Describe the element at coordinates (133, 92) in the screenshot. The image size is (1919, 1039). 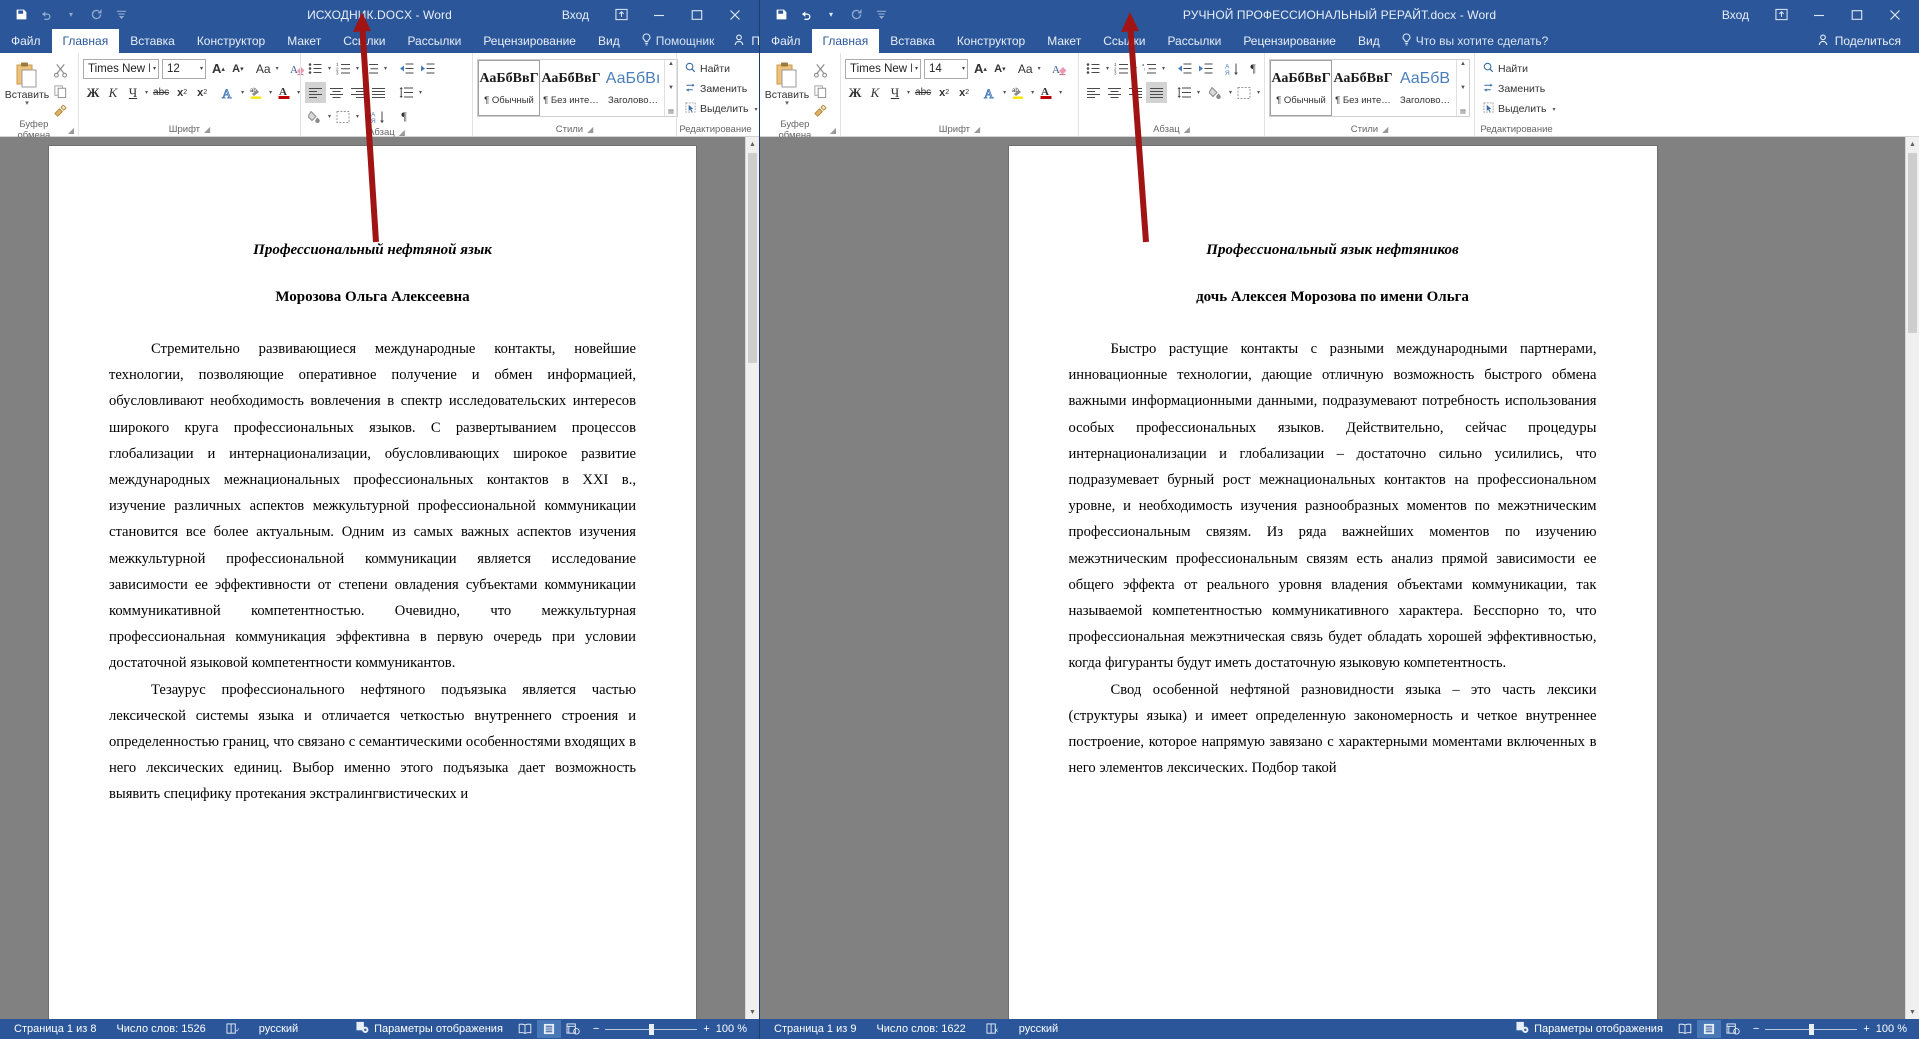
I see `underline-button: Ч` at that location.